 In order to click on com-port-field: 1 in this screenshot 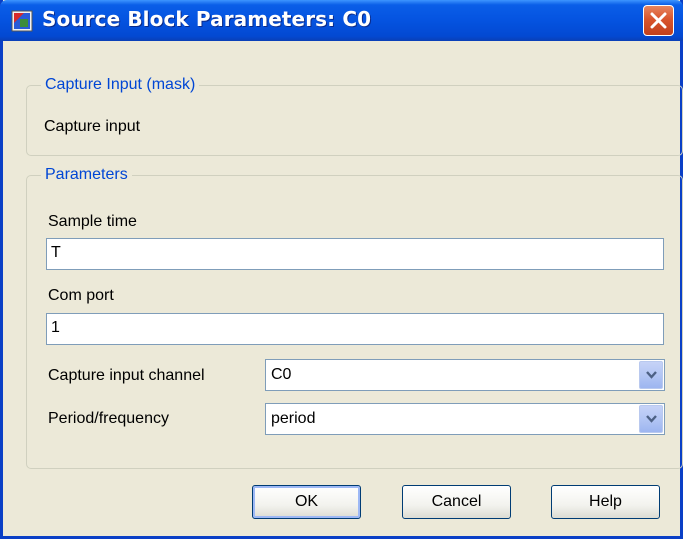, I will do `click(355, 329)`.